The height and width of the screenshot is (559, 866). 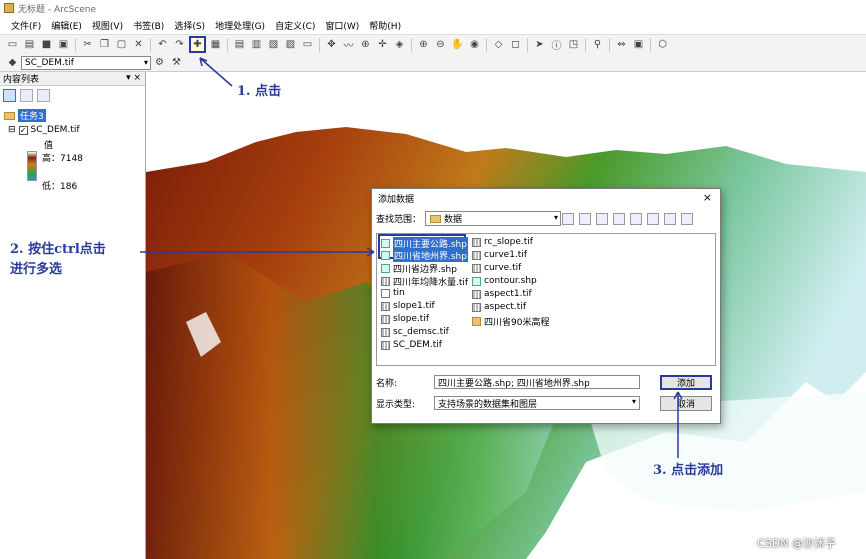 I want to click on save-icon: ■, so click(x=46, y=44).